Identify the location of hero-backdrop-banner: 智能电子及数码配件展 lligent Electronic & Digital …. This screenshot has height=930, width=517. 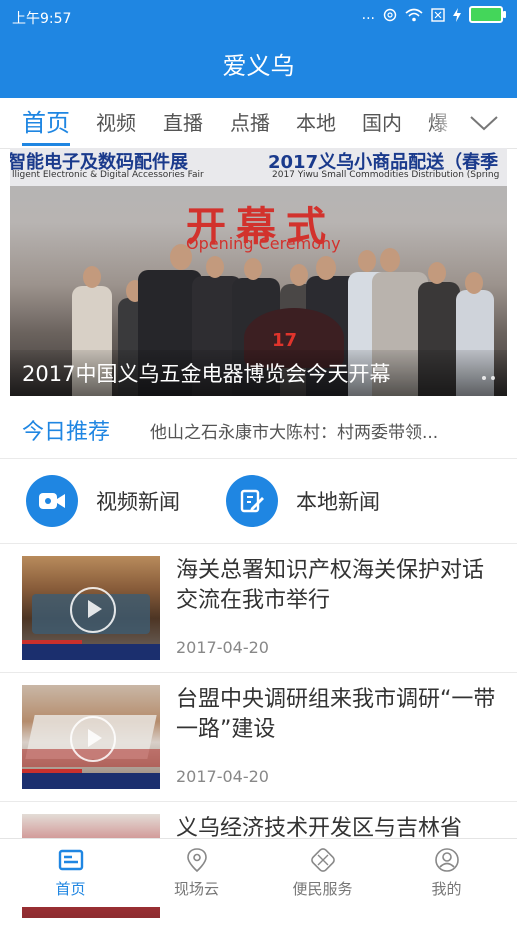
(258, 167).